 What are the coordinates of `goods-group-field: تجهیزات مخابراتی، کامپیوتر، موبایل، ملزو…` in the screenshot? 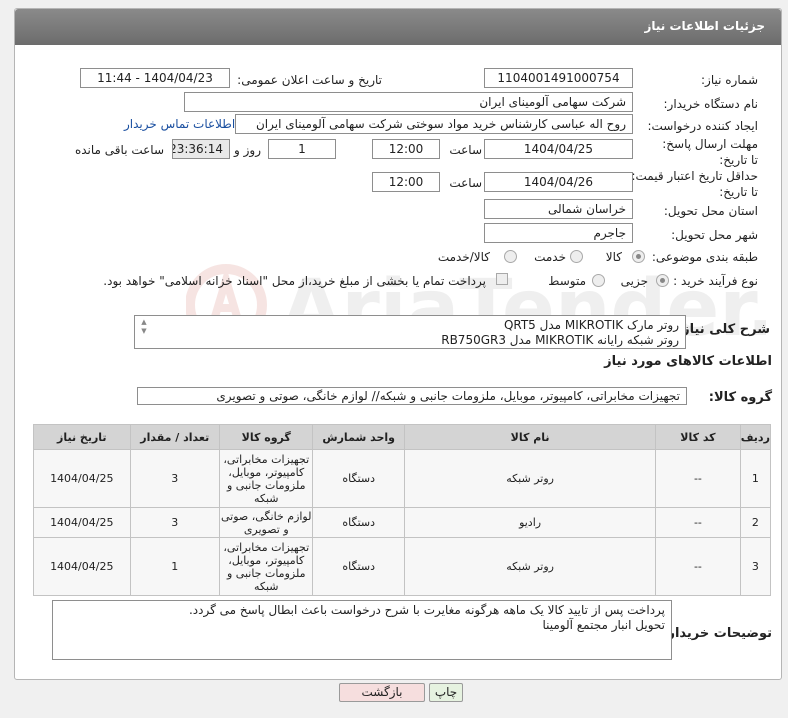 It's located at (412, 396).